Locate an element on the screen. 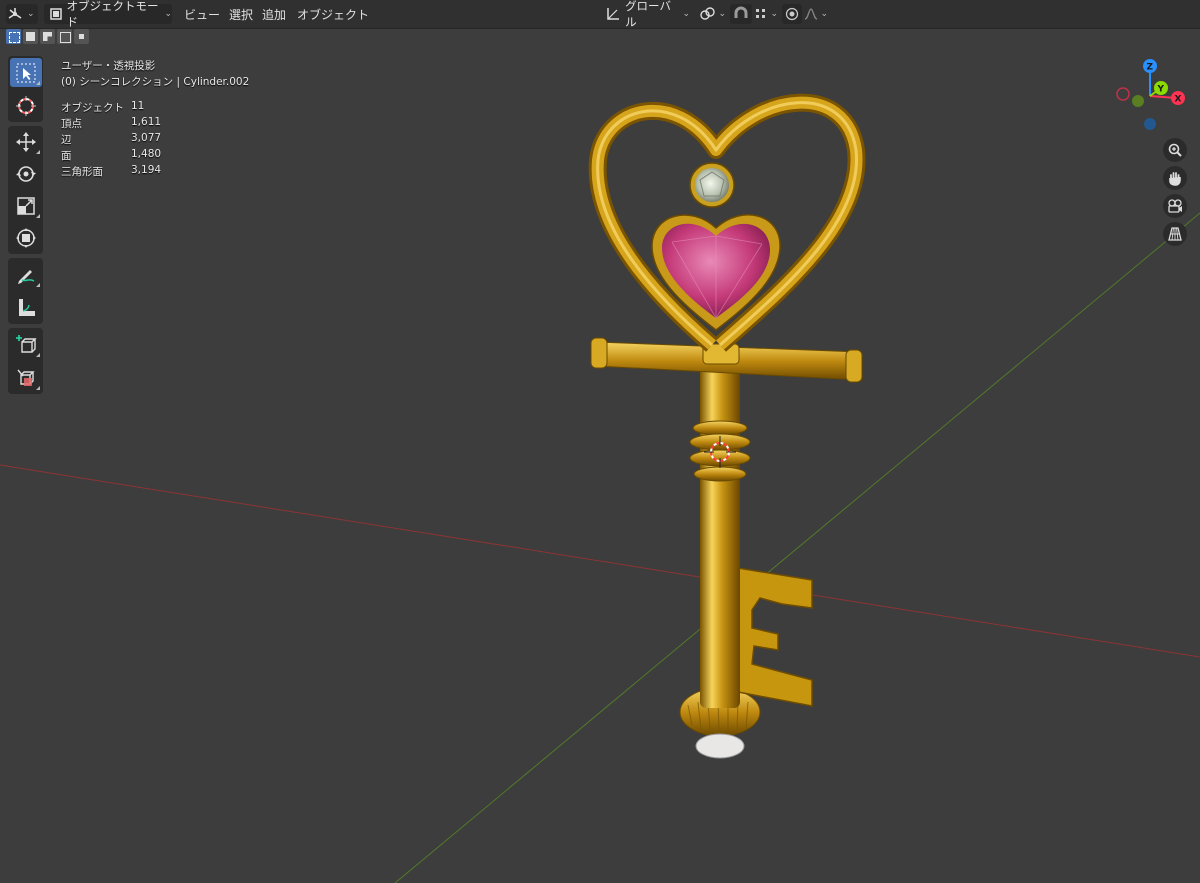 Image resolution: width=1200 pixels, height=883 pixels. move-tool is located at coordinates (26, 142).